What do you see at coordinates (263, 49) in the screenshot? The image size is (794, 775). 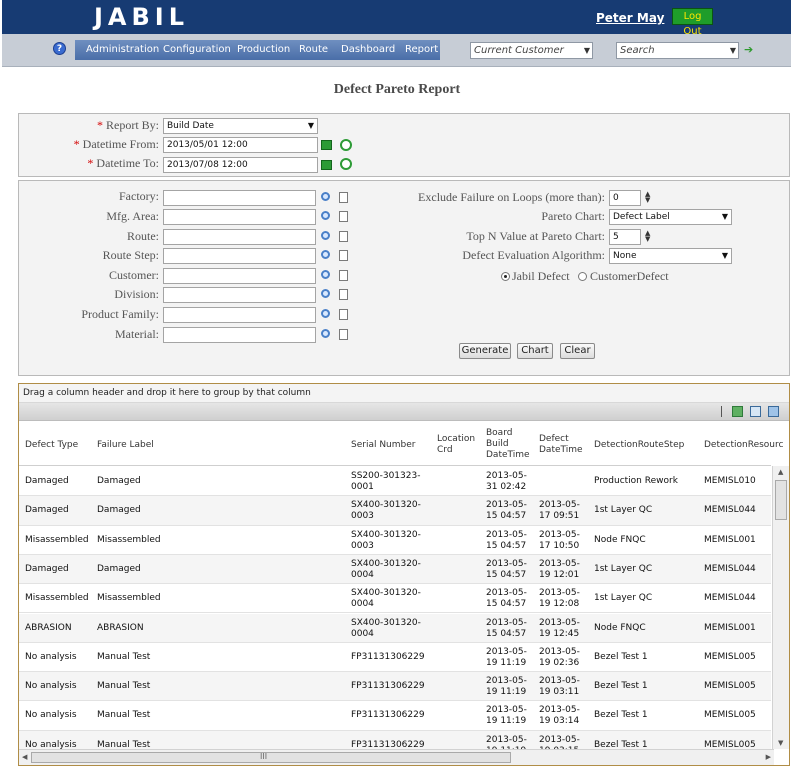 I see `nav-production: Production` at bounding box center [263, 49].